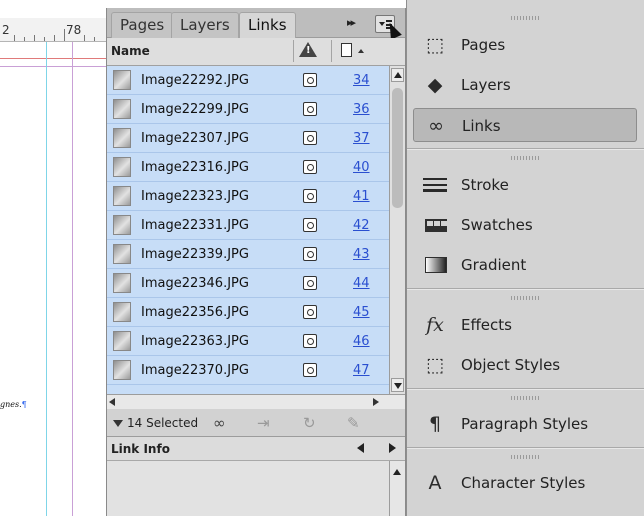  I want to click on paragraph-styles-icon: ¶, so click(435, 424).